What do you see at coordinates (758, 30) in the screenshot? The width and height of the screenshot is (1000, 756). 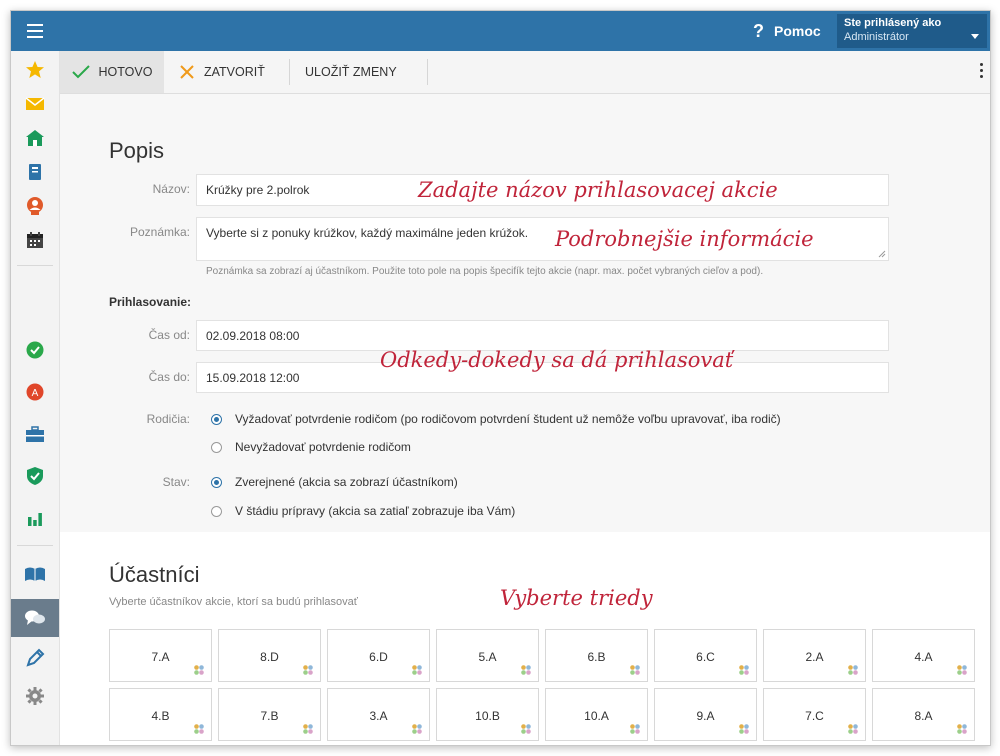 I see `question-icon: ?` at bounding box center [758, 30].